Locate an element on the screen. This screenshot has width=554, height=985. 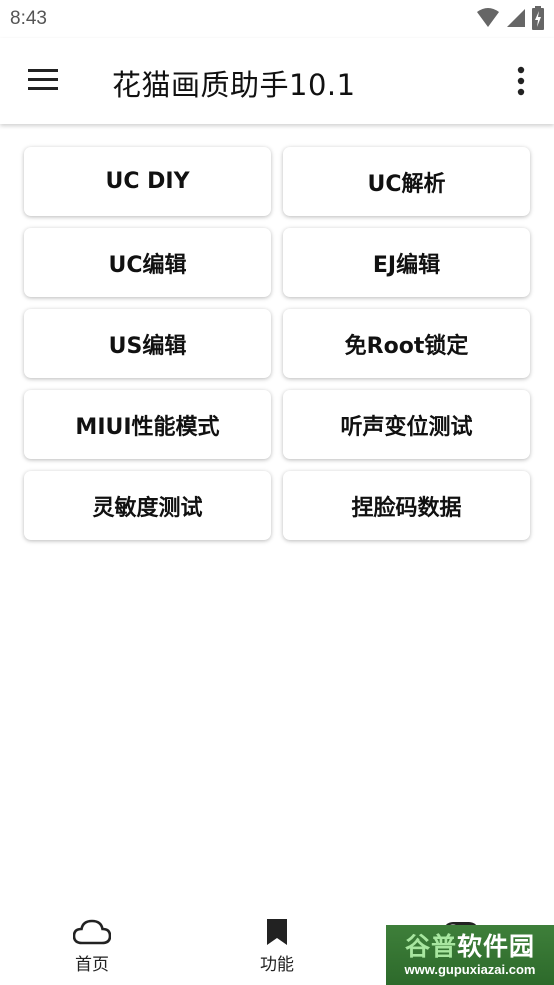
uc-diy-button: UC DIY is located at coordinates (147, 181).